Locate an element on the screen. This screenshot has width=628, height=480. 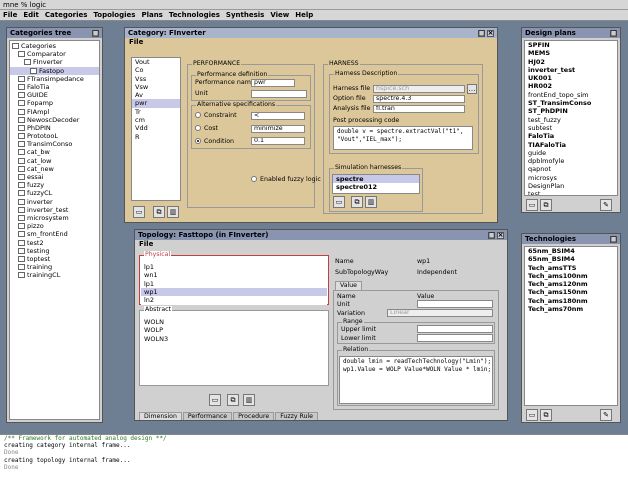
tab-fuzzy-rule: Fuzzy Rule is located at coordinates (296, 416).